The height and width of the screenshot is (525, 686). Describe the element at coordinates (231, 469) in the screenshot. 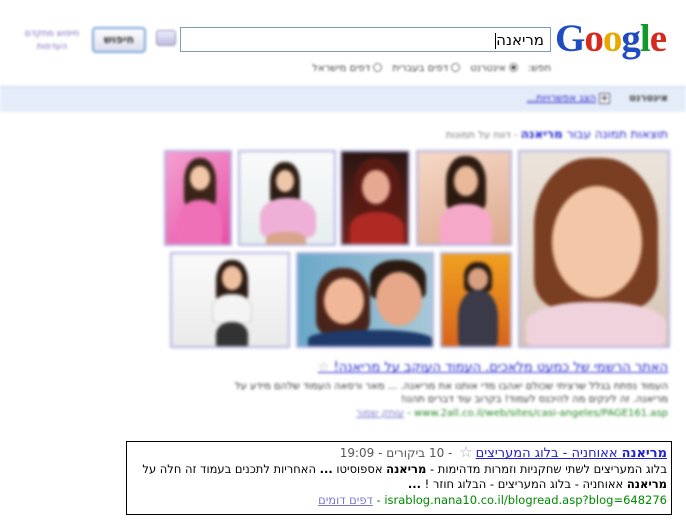

I see `snippet-text: האחריות לתכנים בעמוד זה חלה על` at that location.